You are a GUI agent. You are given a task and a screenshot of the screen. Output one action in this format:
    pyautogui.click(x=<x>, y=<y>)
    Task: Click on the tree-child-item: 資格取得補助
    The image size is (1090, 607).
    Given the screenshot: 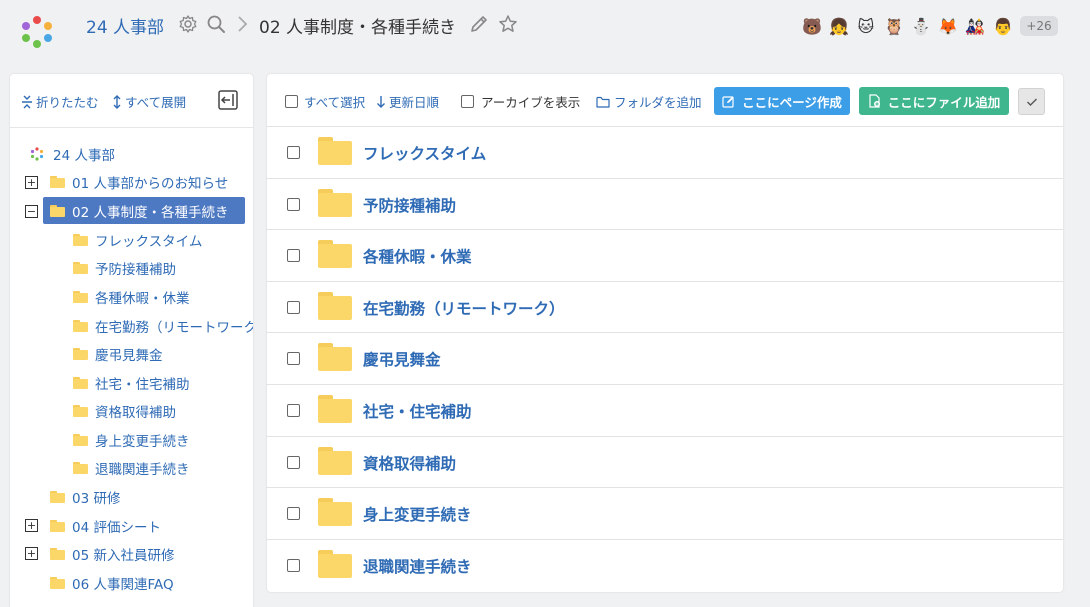 What is the action you would take?
    pyautogui.click(x=124, y=410)
    